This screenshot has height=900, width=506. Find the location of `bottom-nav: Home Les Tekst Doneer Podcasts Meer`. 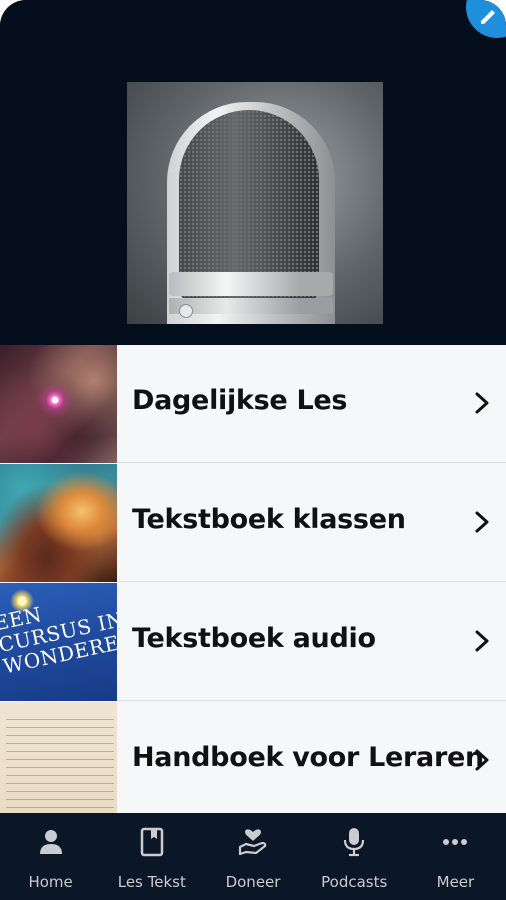

bottom-nav: Home Les Tekst Doneer Podcasts Meer is located at coordinates (253, 856).